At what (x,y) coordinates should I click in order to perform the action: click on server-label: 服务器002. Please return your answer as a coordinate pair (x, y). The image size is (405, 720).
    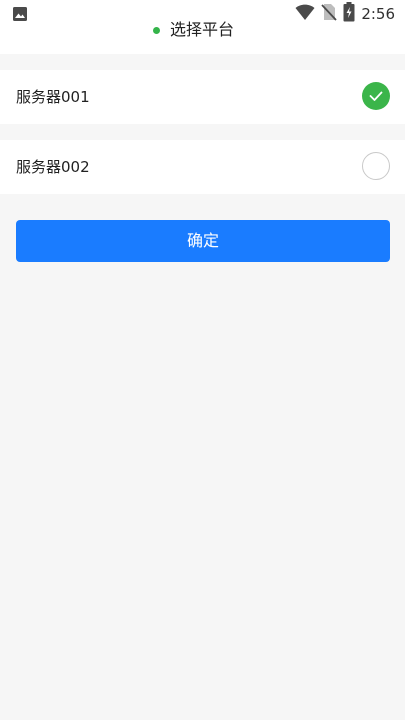
    Looking at the image, I should click on (53, 167).